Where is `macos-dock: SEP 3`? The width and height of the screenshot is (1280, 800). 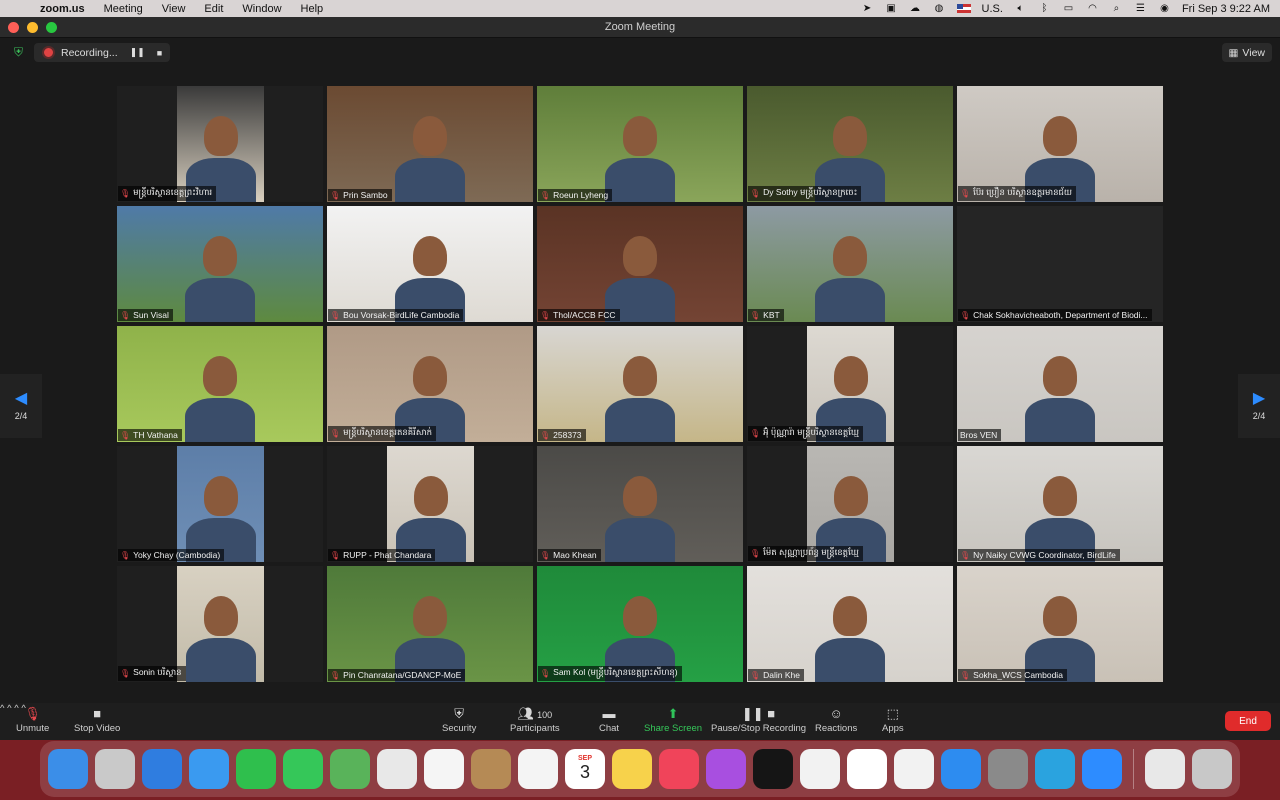 macos-dock: SEP 3 is located at coordinates (640, 769).